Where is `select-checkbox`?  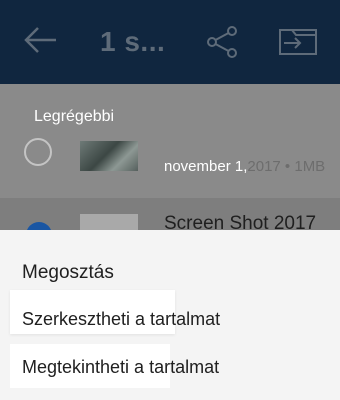 select-checkbox is located at coordinates (38, 152).